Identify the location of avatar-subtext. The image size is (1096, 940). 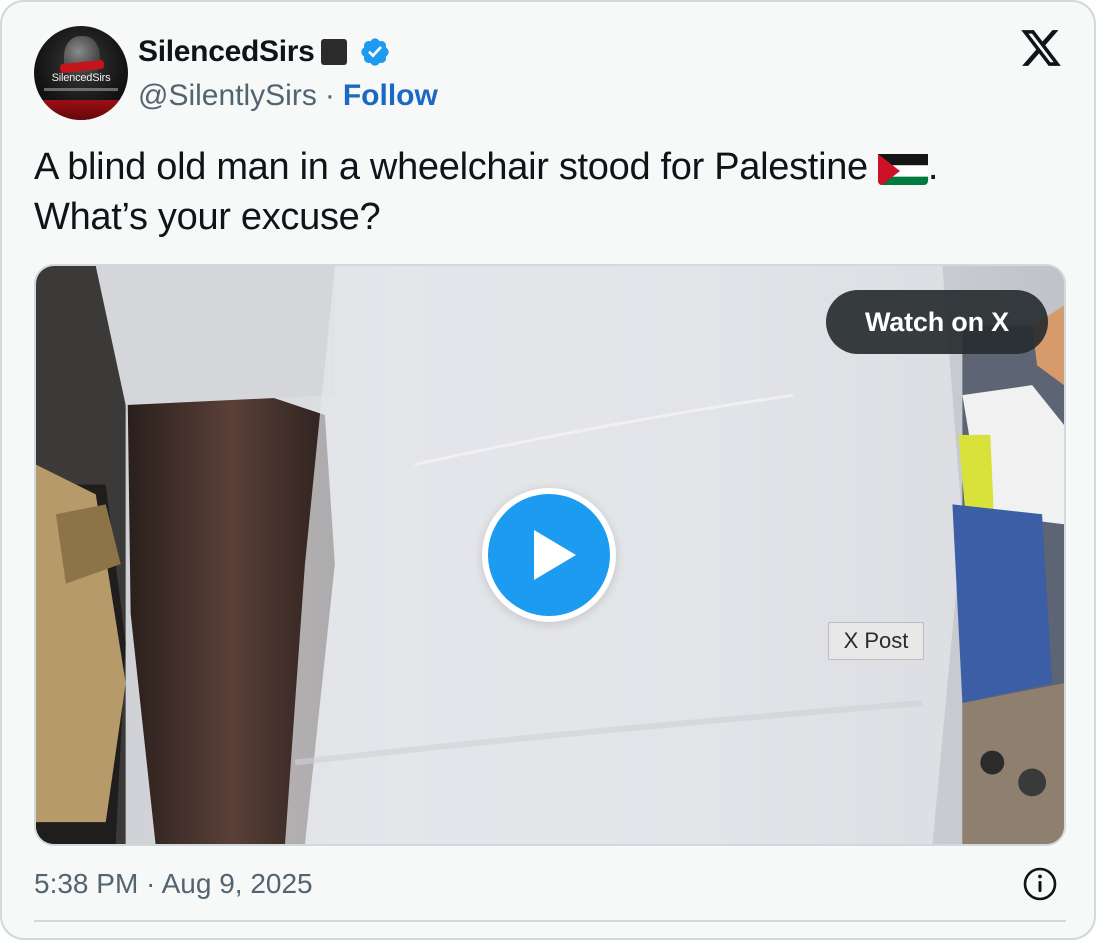
(81, 89).